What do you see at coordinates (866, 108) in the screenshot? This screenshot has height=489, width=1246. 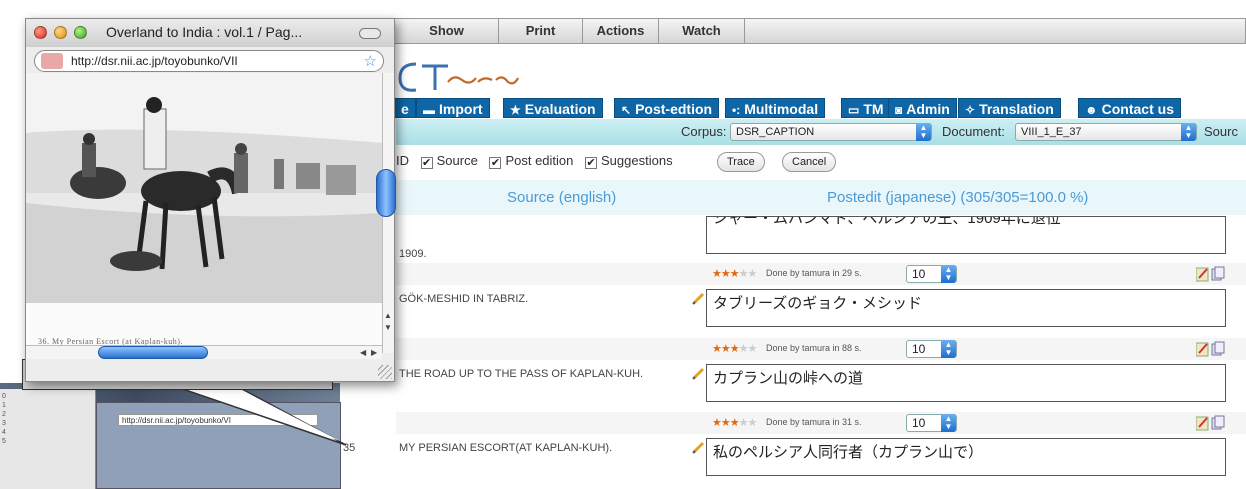 I see `nav-item-tm: ▭ TM` at bounding box center [866, 108].